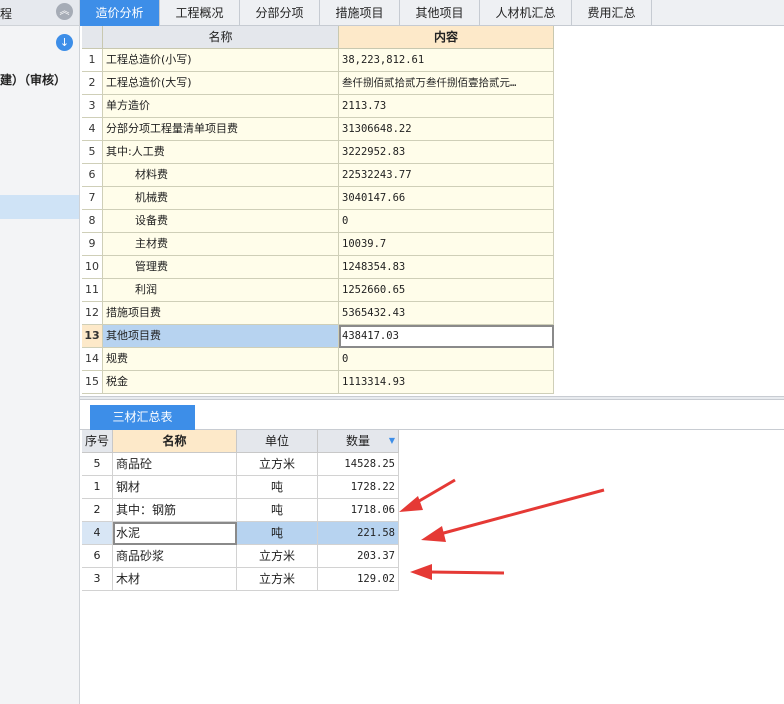 This screenshot has height=704, width=784. I want to click on project-label: 建）（审核）, so click(33, 79).